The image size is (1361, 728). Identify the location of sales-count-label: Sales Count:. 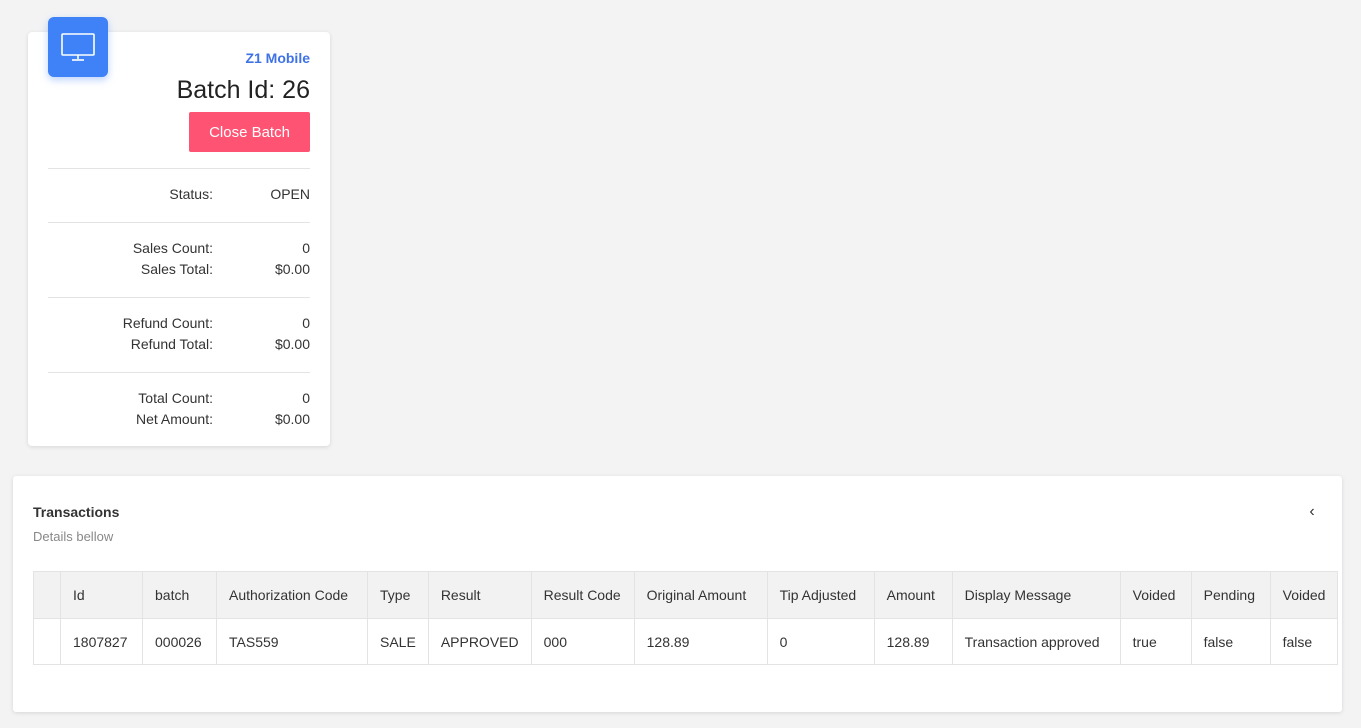
(172, 248).